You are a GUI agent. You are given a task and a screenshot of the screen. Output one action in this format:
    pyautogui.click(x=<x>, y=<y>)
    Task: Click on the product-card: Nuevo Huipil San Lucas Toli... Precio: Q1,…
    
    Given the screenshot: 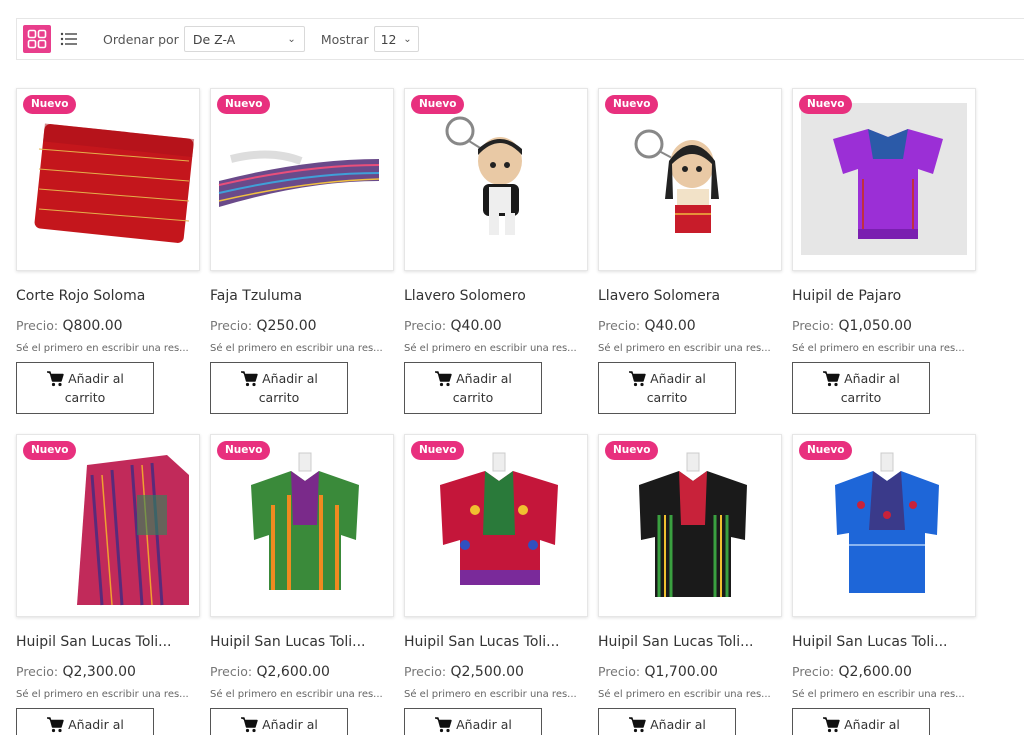 What is the action you would take?
    pyautogui.click(x=690, y=584)
    